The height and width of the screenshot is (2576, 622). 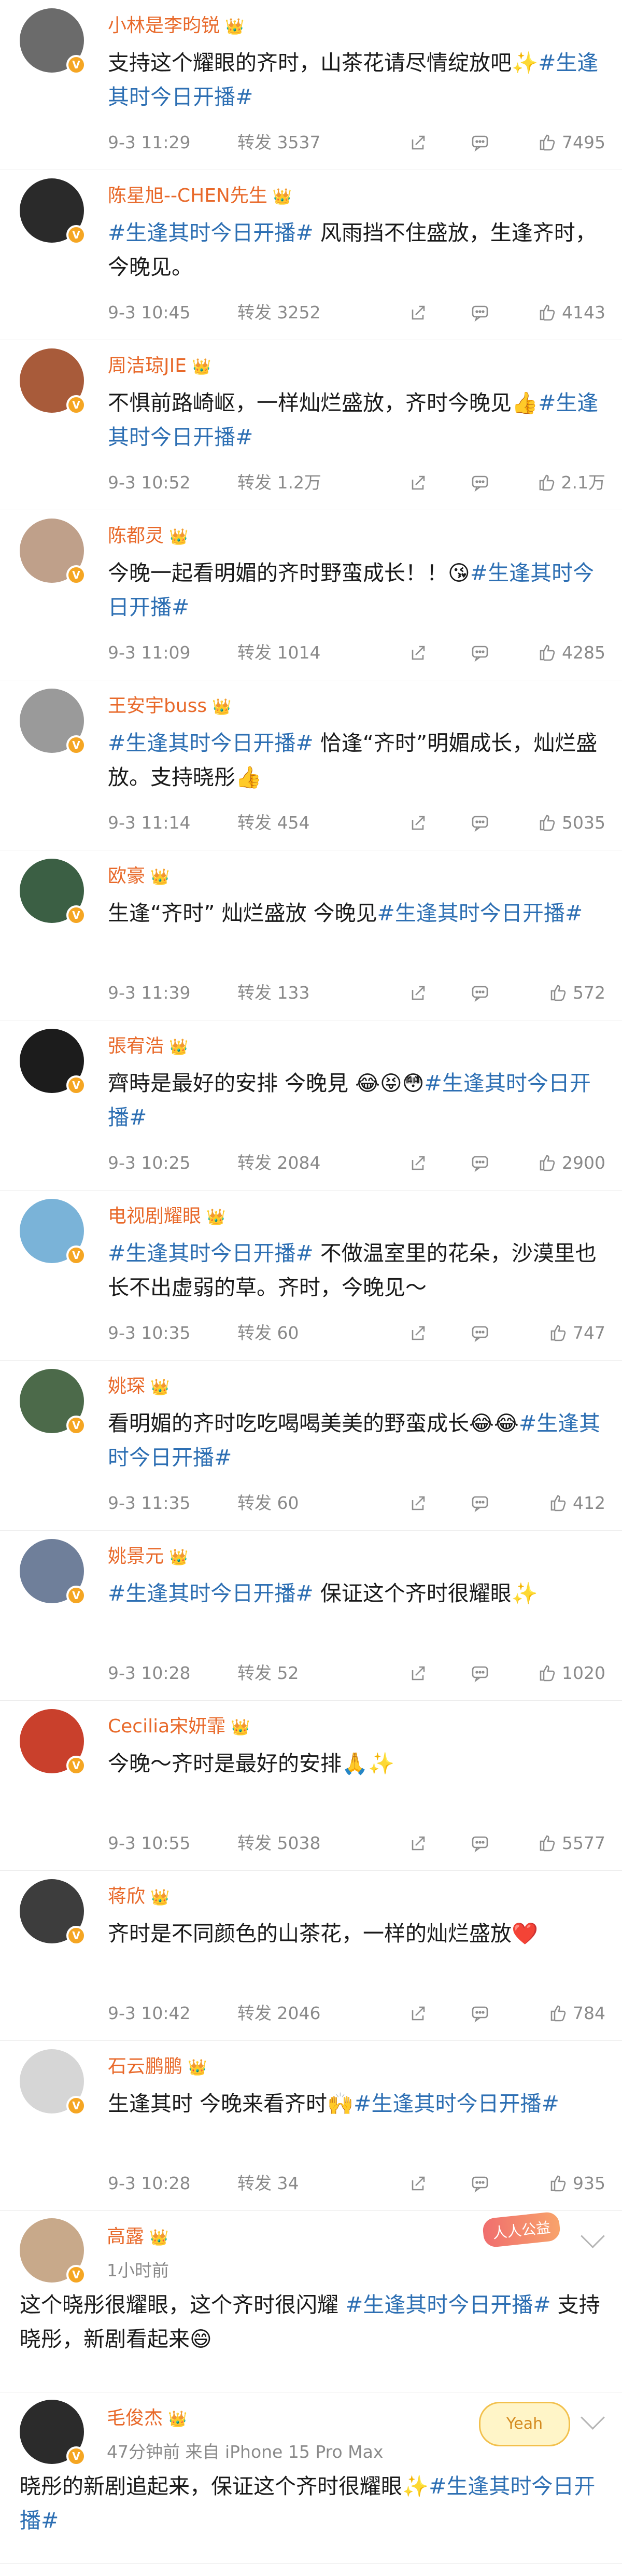 What do you see at coordinates (278, 652) in the screenshot?
I see `repost-count: 转发 1014` at bounding box center [278, 652].